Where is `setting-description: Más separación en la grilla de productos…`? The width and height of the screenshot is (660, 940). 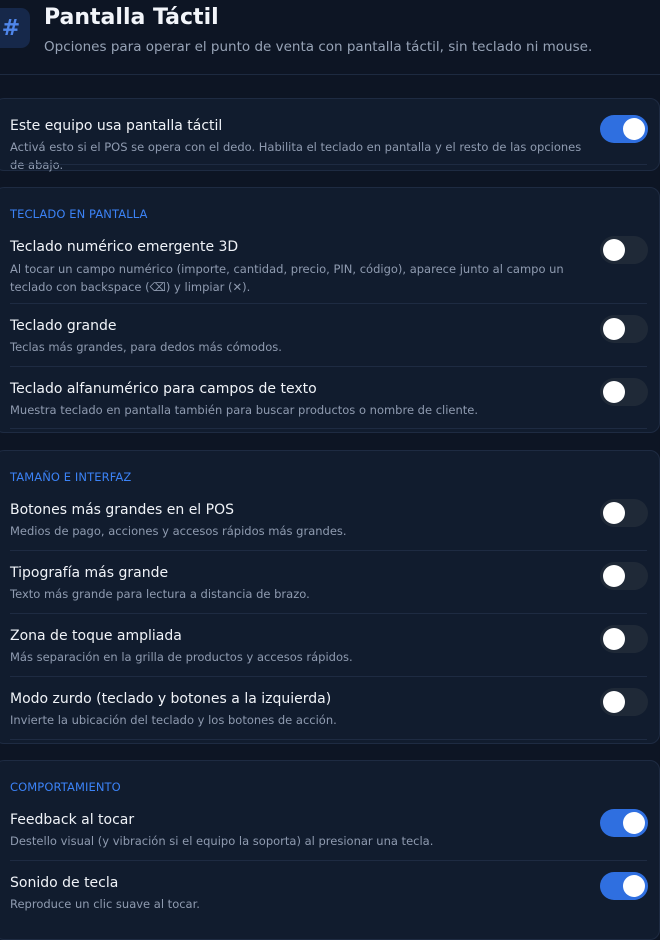 setting-description: Más separación en la grilla de productos… is located at coordinates (181, 657).